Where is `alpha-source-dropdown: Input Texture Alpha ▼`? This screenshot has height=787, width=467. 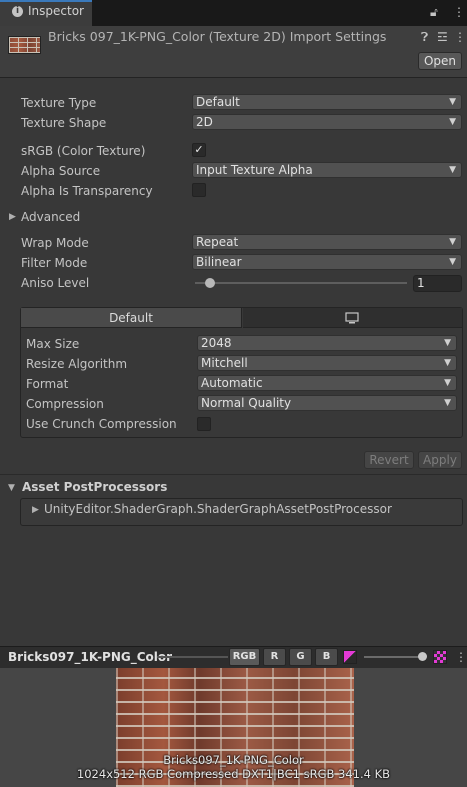
alpha-source-dropdown: Input Texture Alpha ▼ is located at coordinates (327, 170).